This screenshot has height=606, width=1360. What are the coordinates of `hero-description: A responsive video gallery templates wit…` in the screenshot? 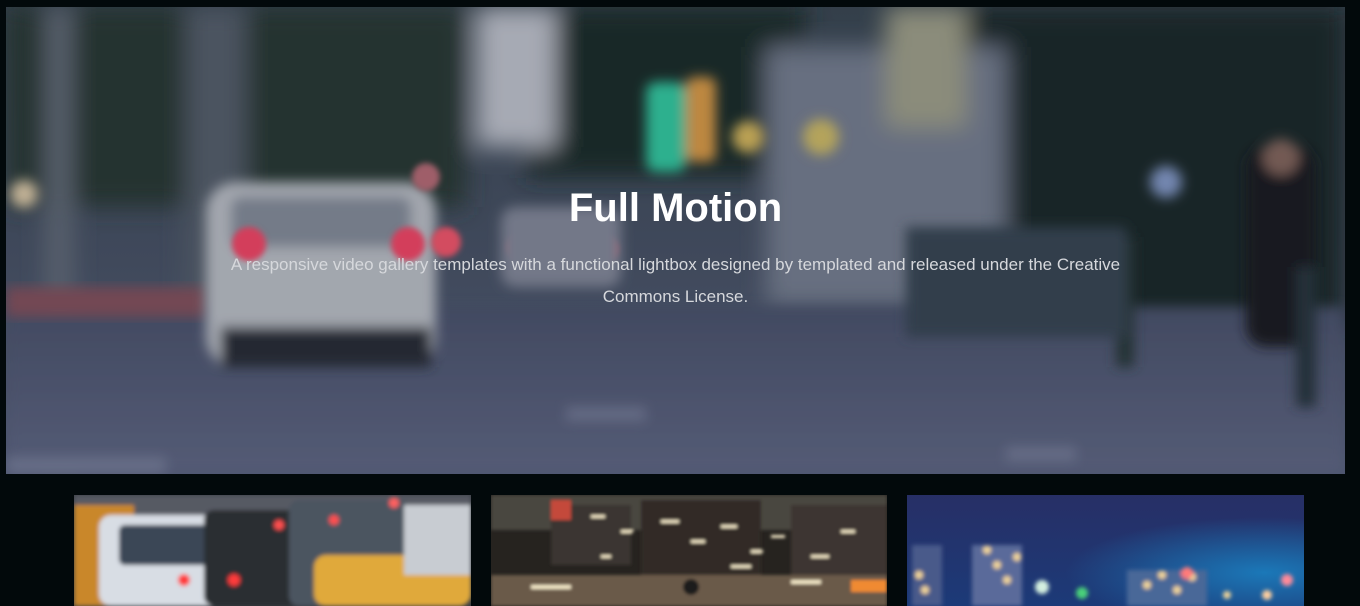 It's located at (675, 280).